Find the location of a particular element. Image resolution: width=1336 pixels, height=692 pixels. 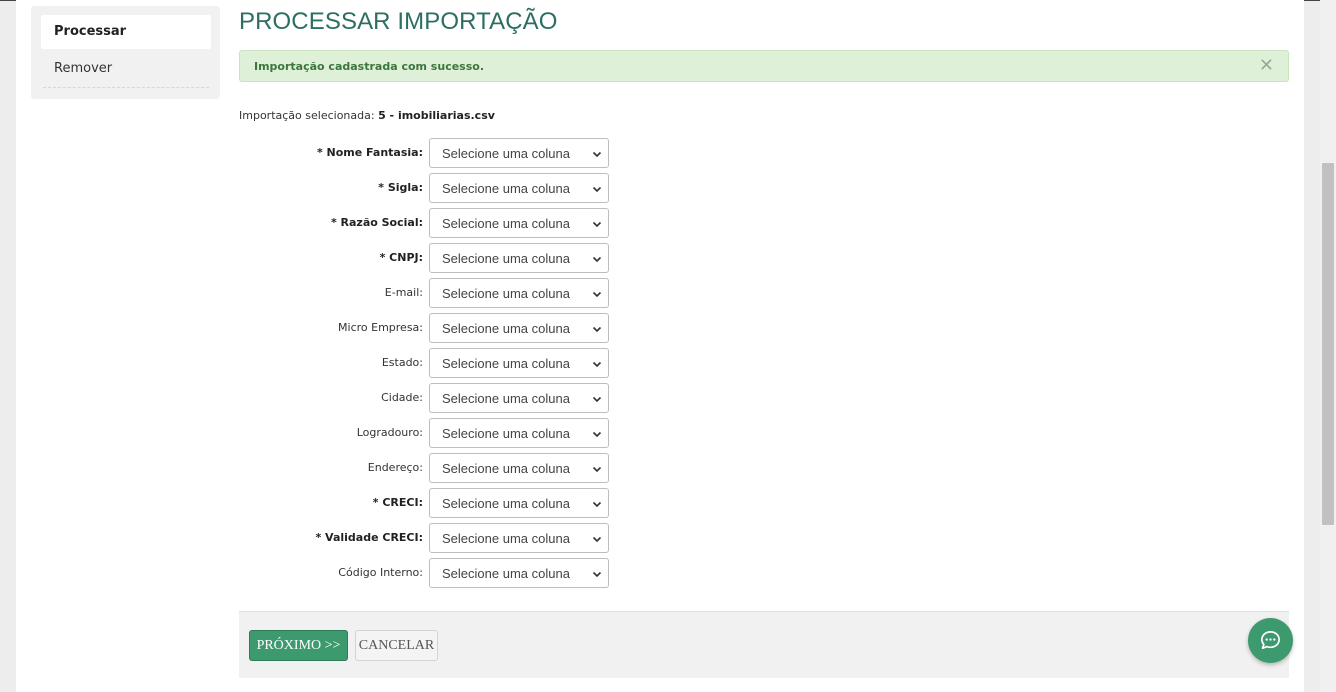

field-label: * CNPJ: is located at coordinates (401, 257).